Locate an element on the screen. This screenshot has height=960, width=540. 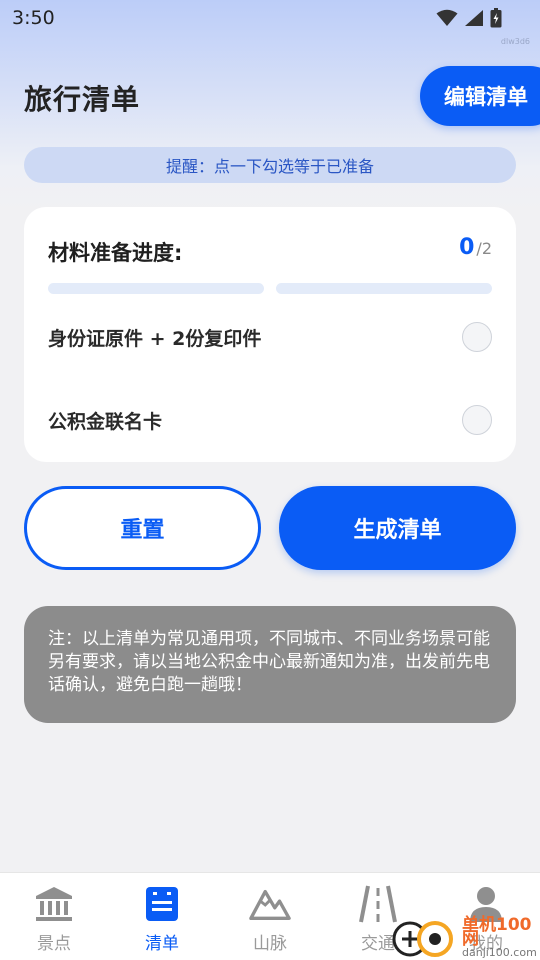
generate-list-button: 生成清单 is located at coordinates (397, 528).